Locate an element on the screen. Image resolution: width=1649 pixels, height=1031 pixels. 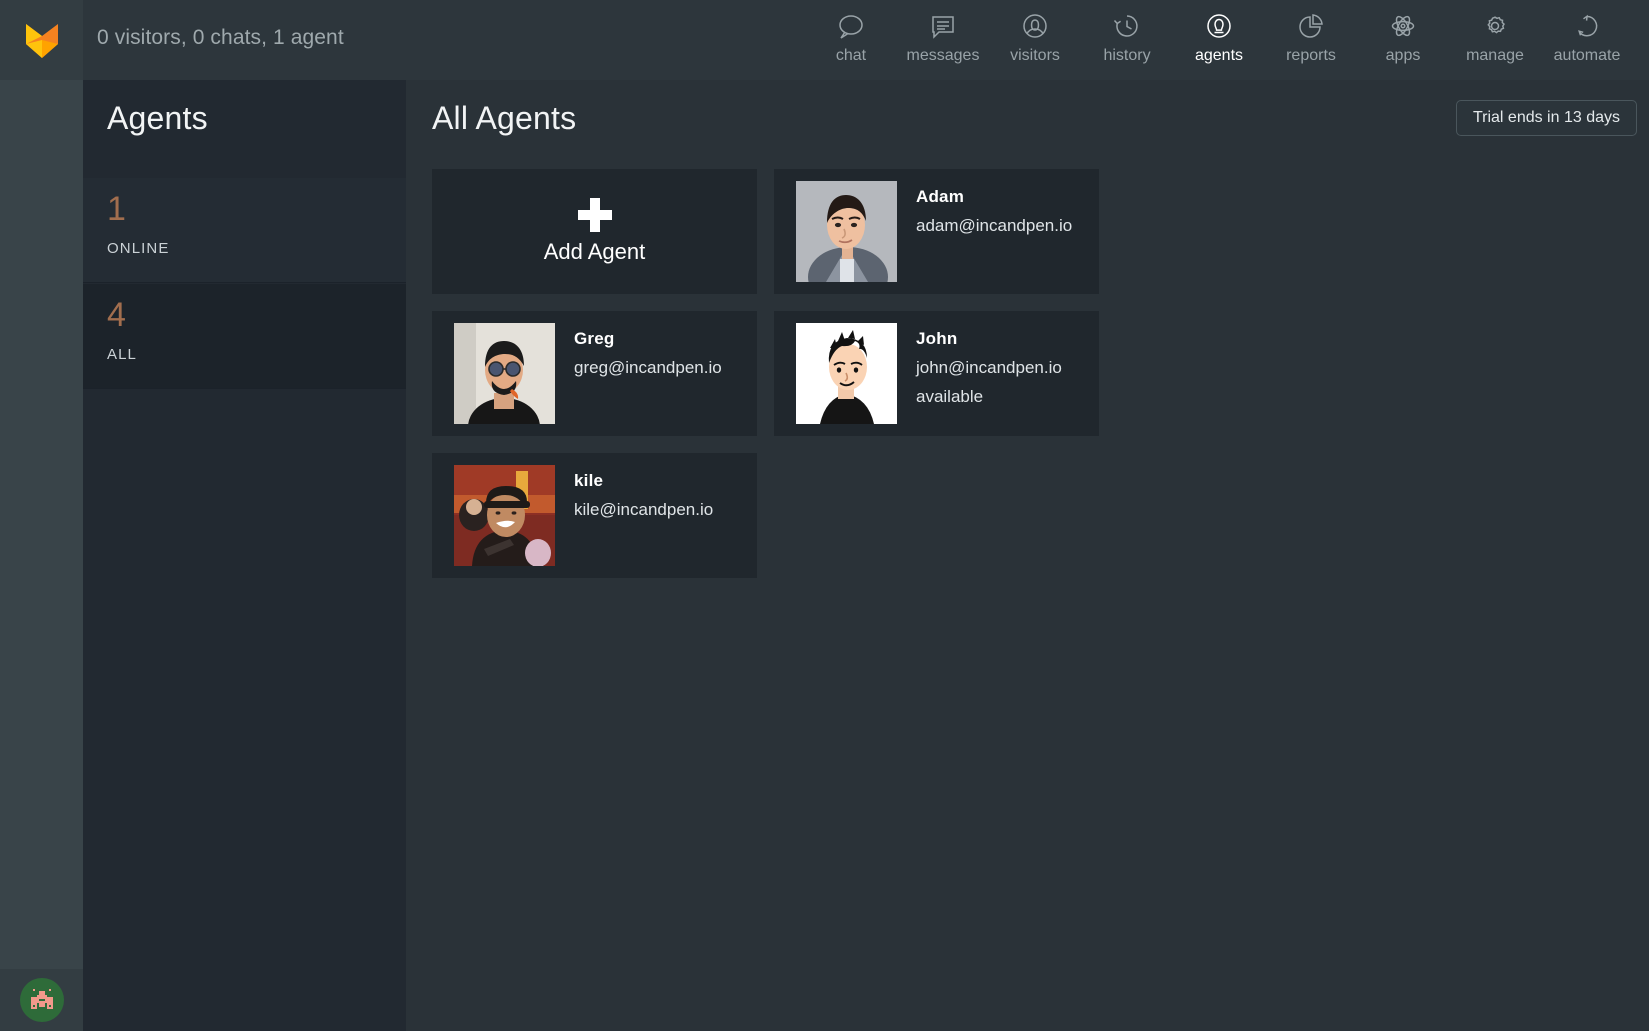
nav-item-messages: messages is located at coordinates (943, 40).